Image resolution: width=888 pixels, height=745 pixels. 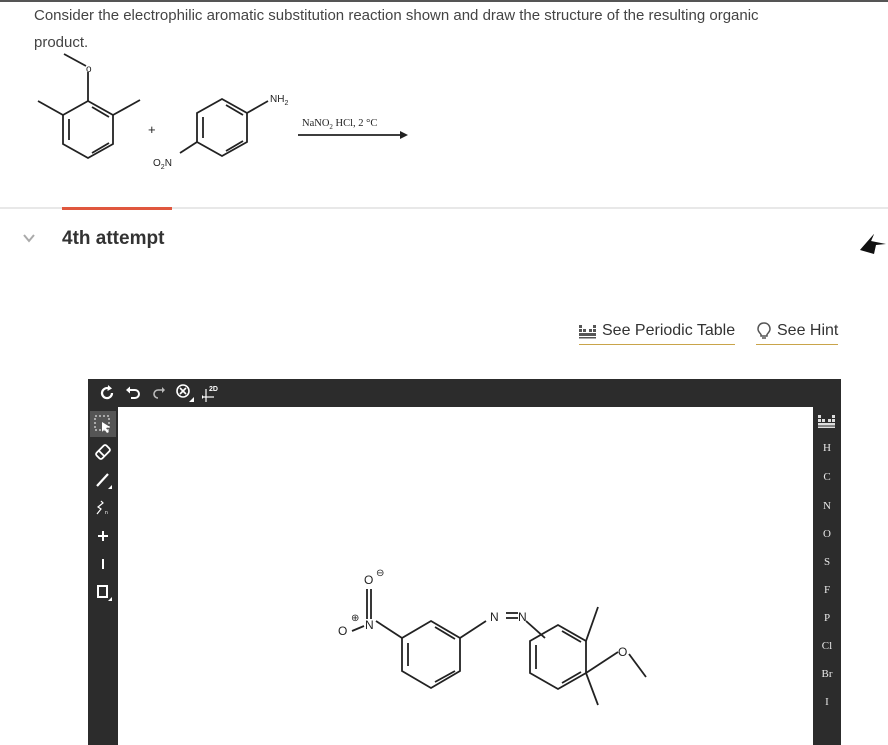 I want to click on see-periodic-table-link: See Periodic Table, so click(x=657, y=332).